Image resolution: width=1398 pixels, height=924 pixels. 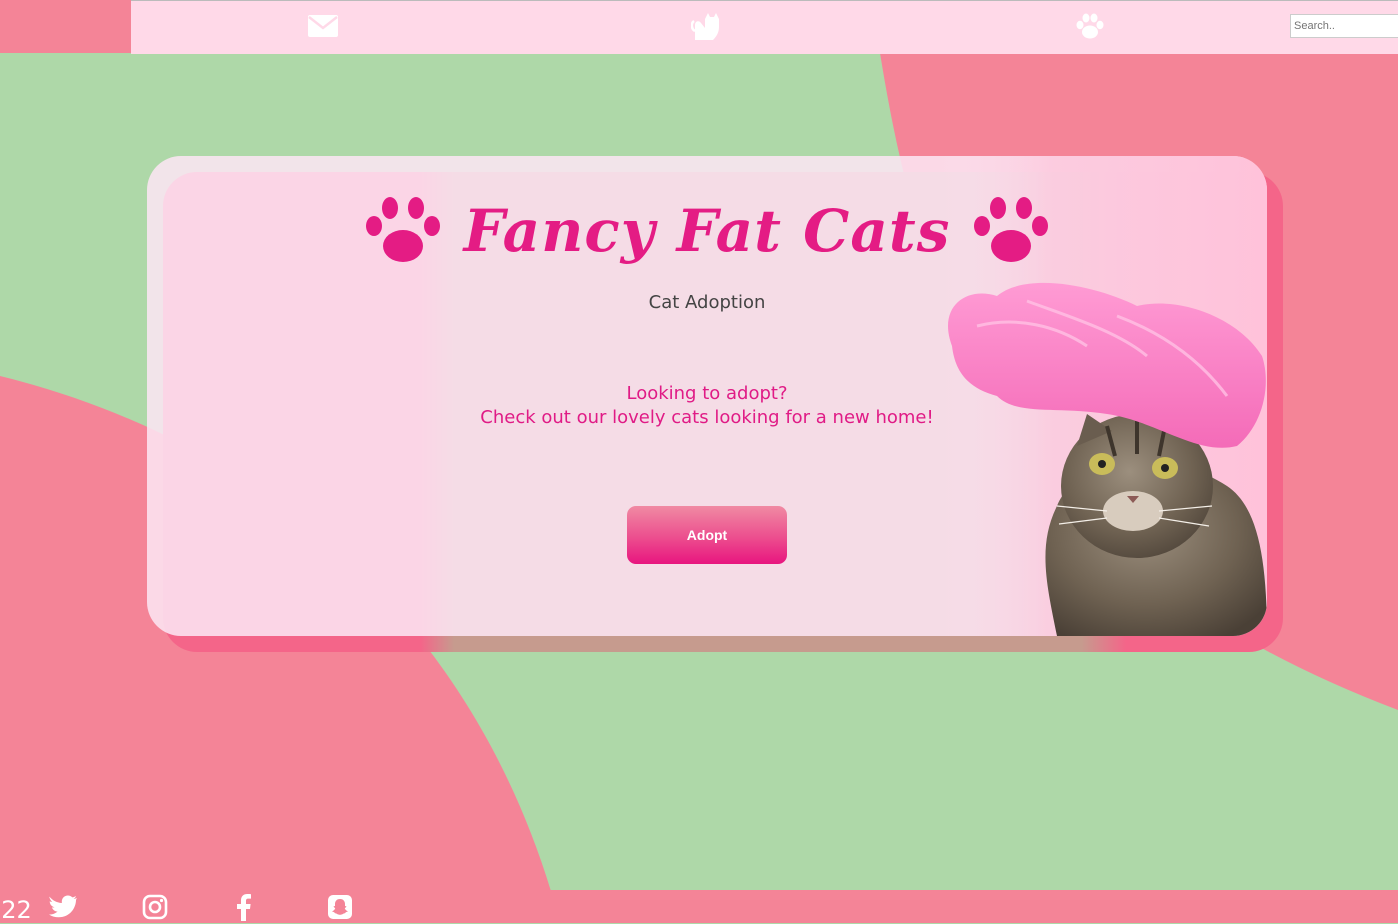 I want to click on envelope-icon, so click(x=323, y=26).